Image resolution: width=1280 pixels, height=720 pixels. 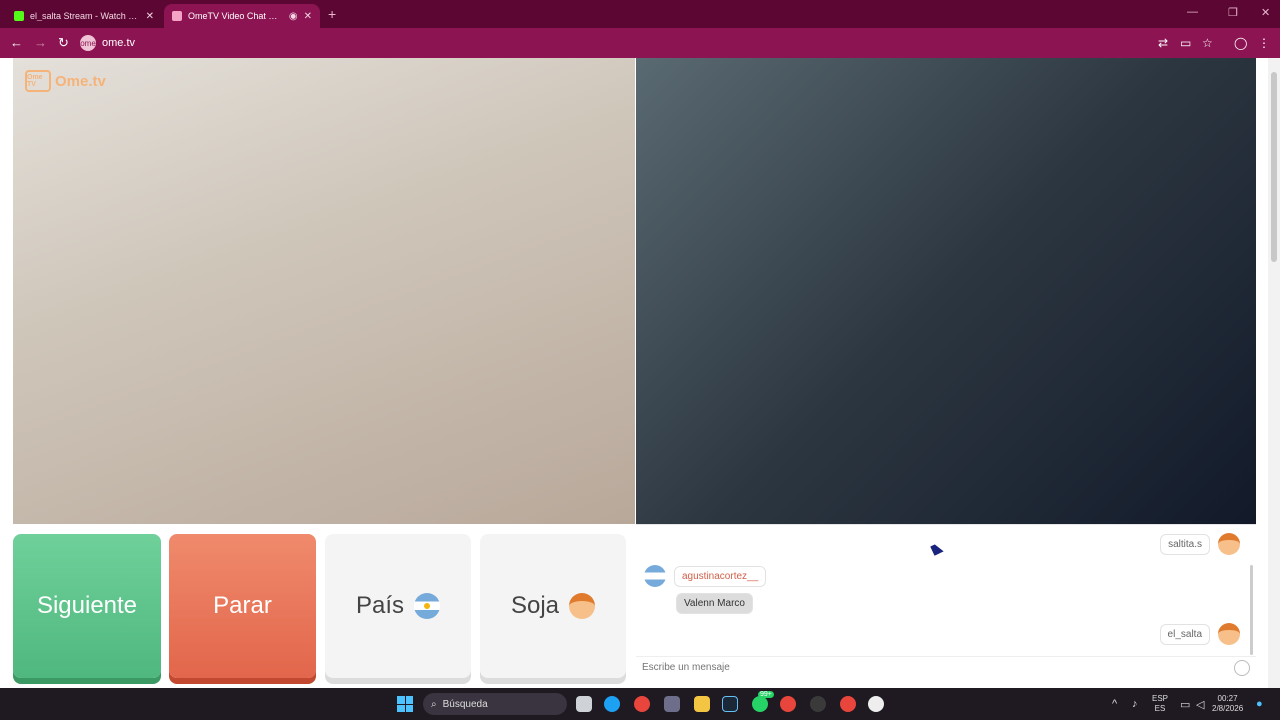 I want to click on task-view-icon, so click(x=584, y=704).